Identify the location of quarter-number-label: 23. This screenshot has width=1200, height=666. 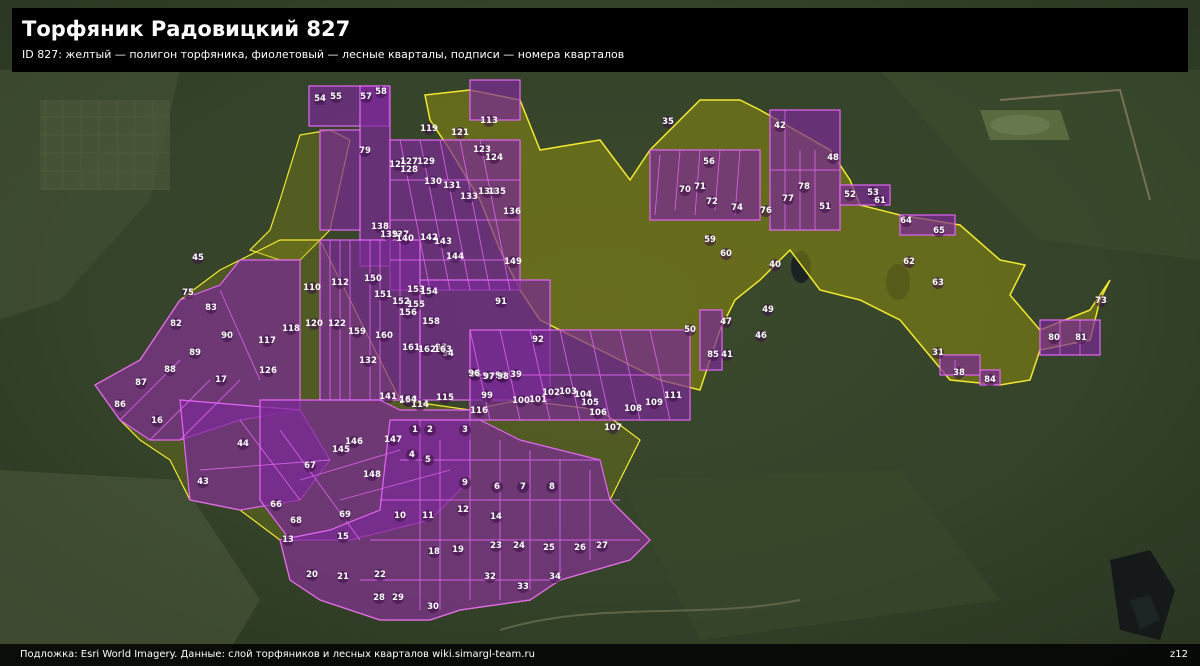
(496, 546).